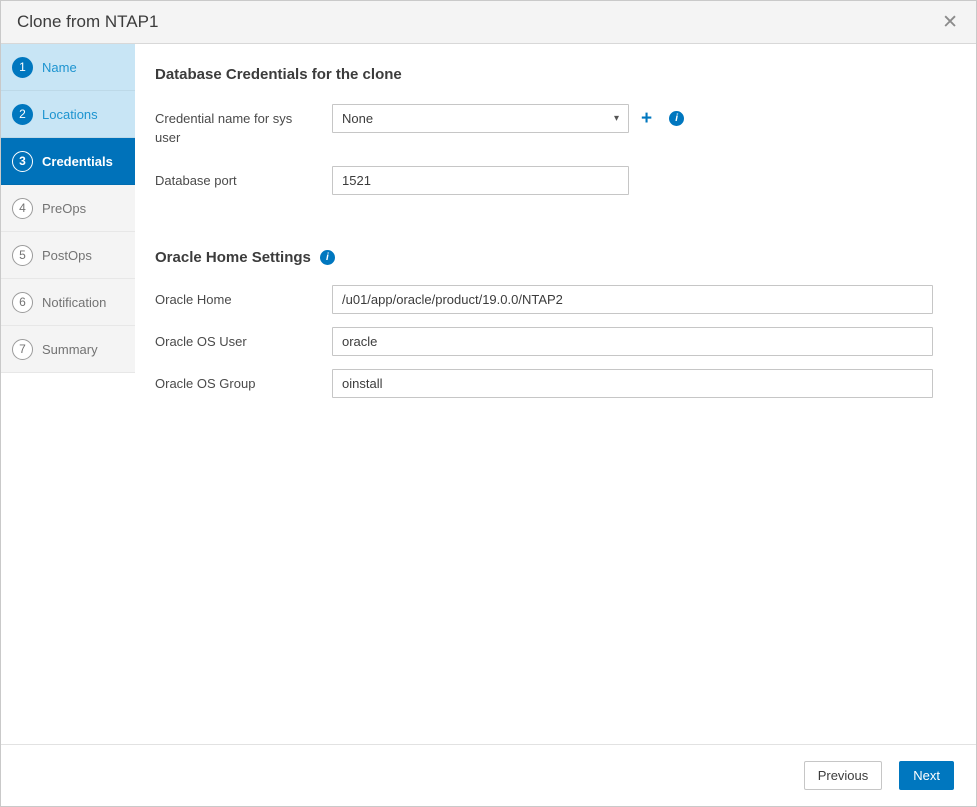 This screenshot has height=807, width=977. What do you see at coordinates (632, 299) in the screenshot?
I see `oracle-home-input` at bounding box center [632, 299].